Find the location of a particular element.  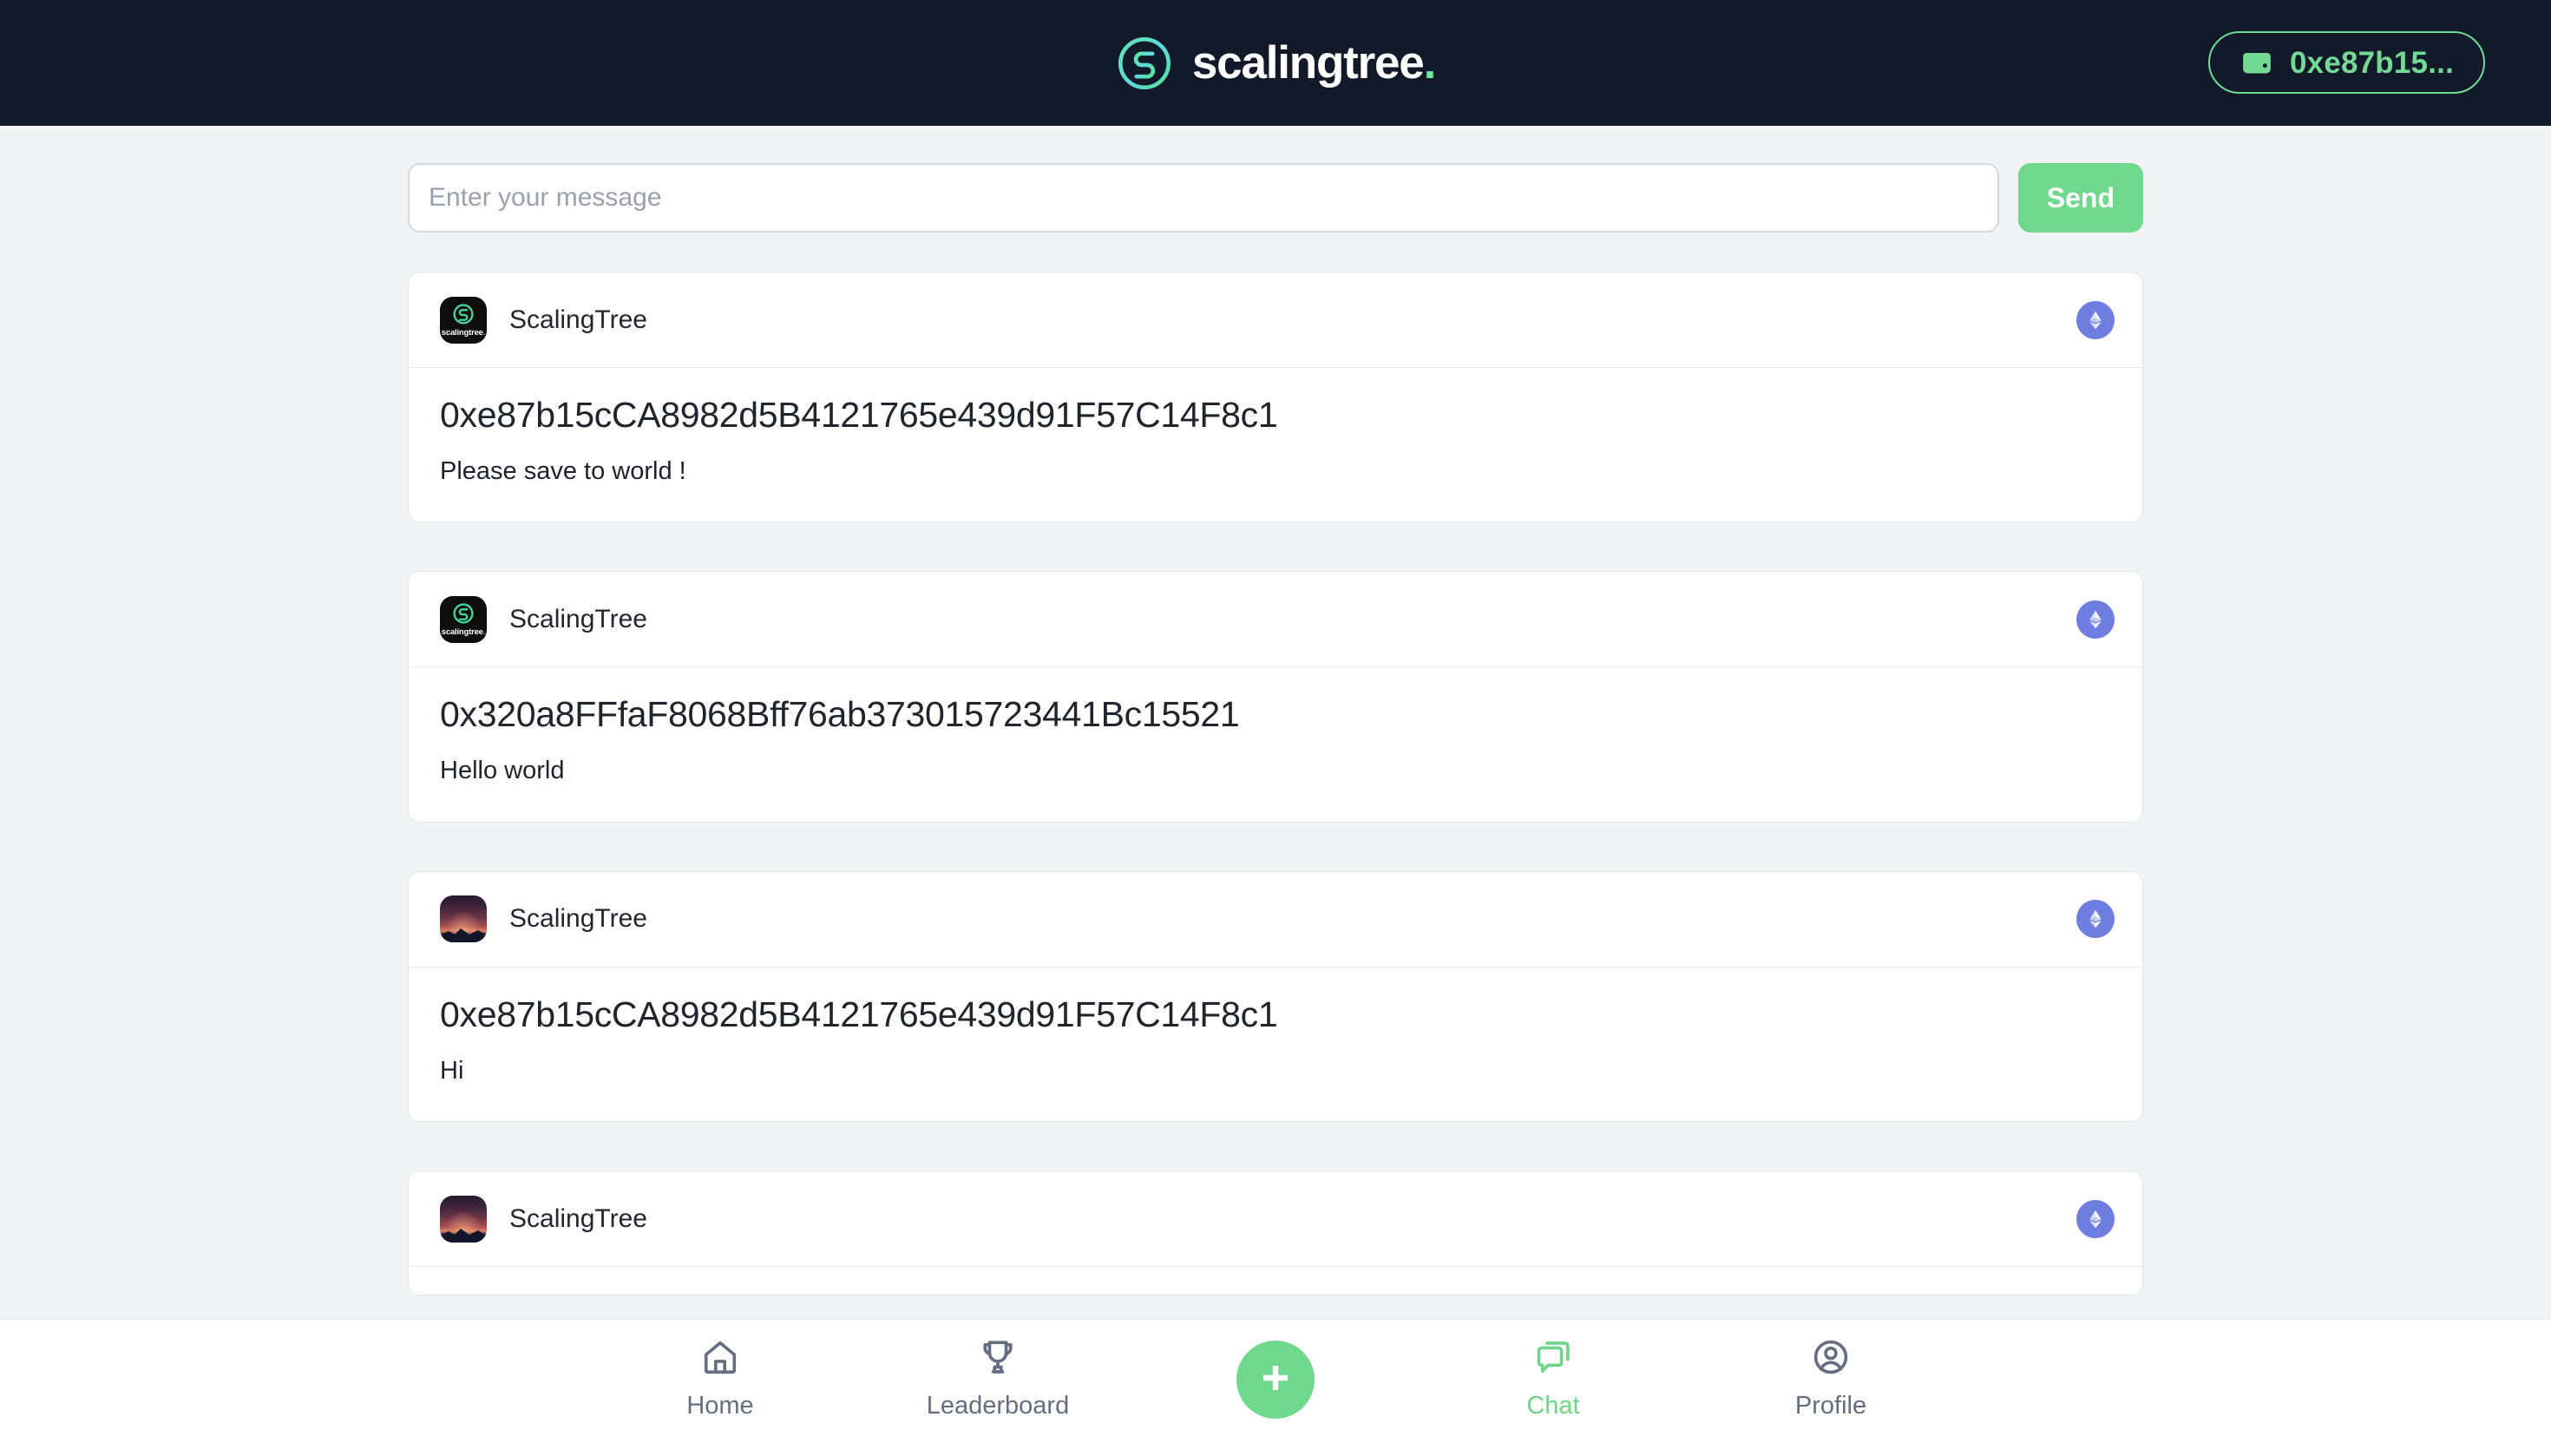

bottom-navigation: Home Leaderboard Chat Profile is located at coordinates (1275, 1387).